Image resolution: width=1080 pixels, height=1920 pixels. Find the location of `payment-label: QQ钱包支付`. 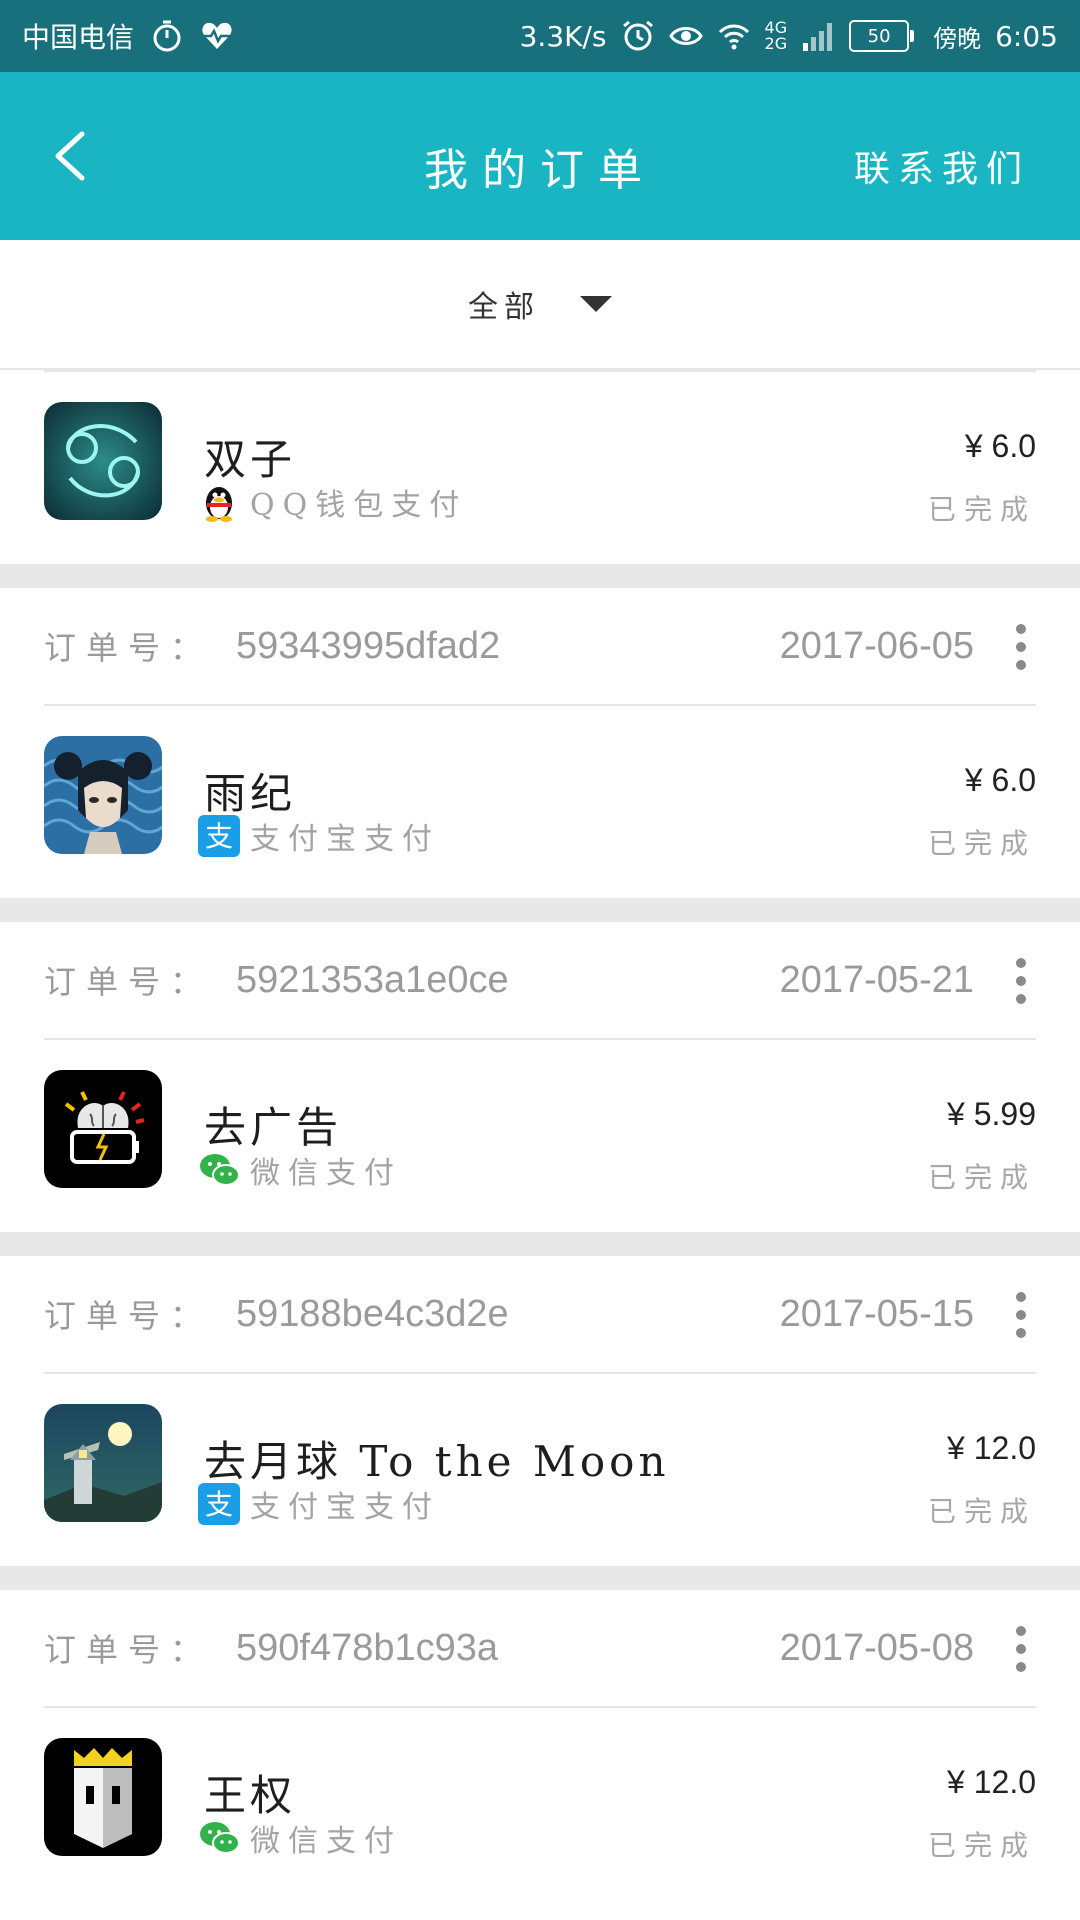

payment-label: QQ钱包支付 is located at coordinates (359, 505).